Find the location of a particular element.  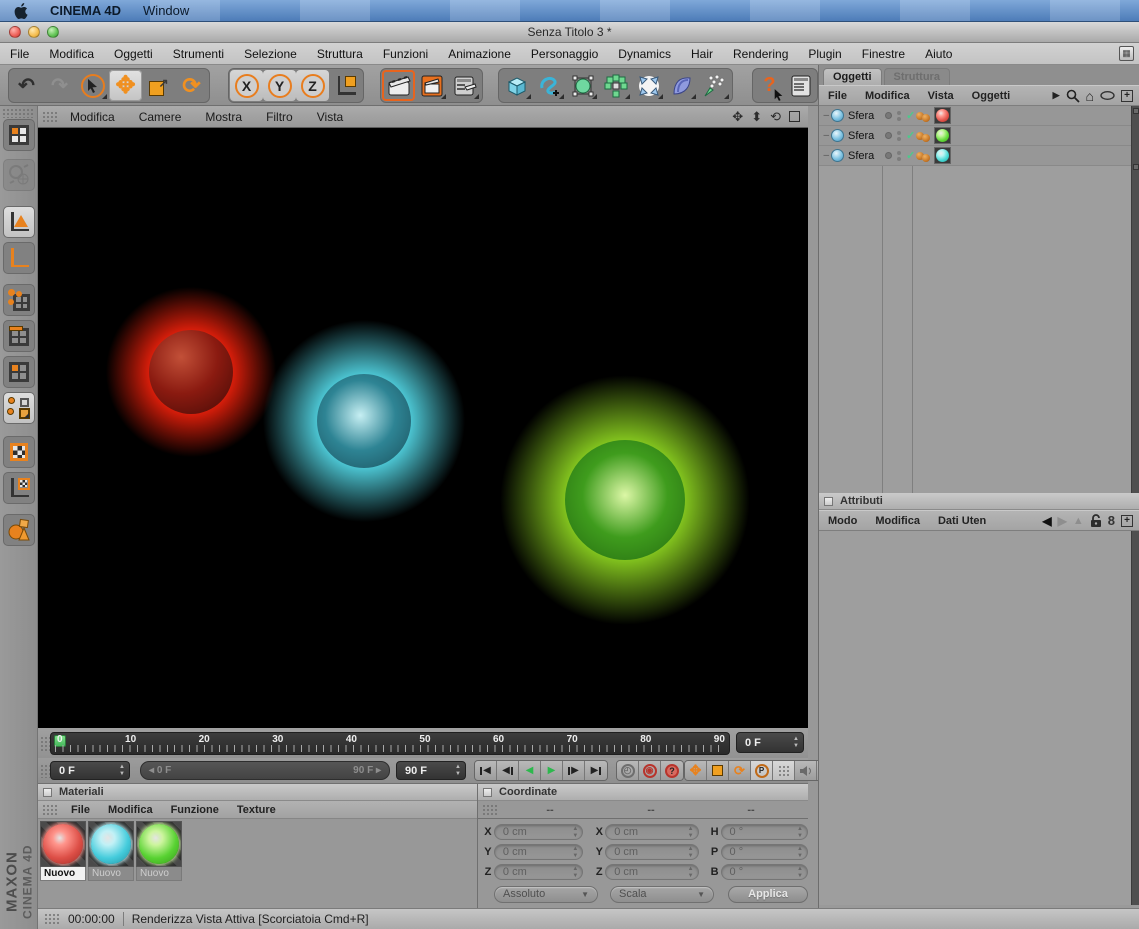

osx-menu-window: Window is located at coordinates (166, 10).